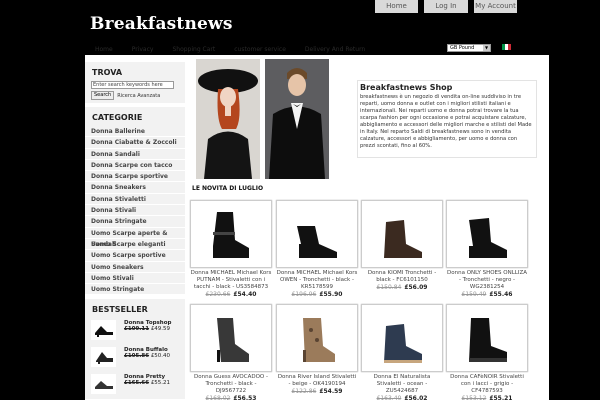 The height and width of the screenshot is (400, 600). I want to click on italian-flag-icon, so click(506, 47).